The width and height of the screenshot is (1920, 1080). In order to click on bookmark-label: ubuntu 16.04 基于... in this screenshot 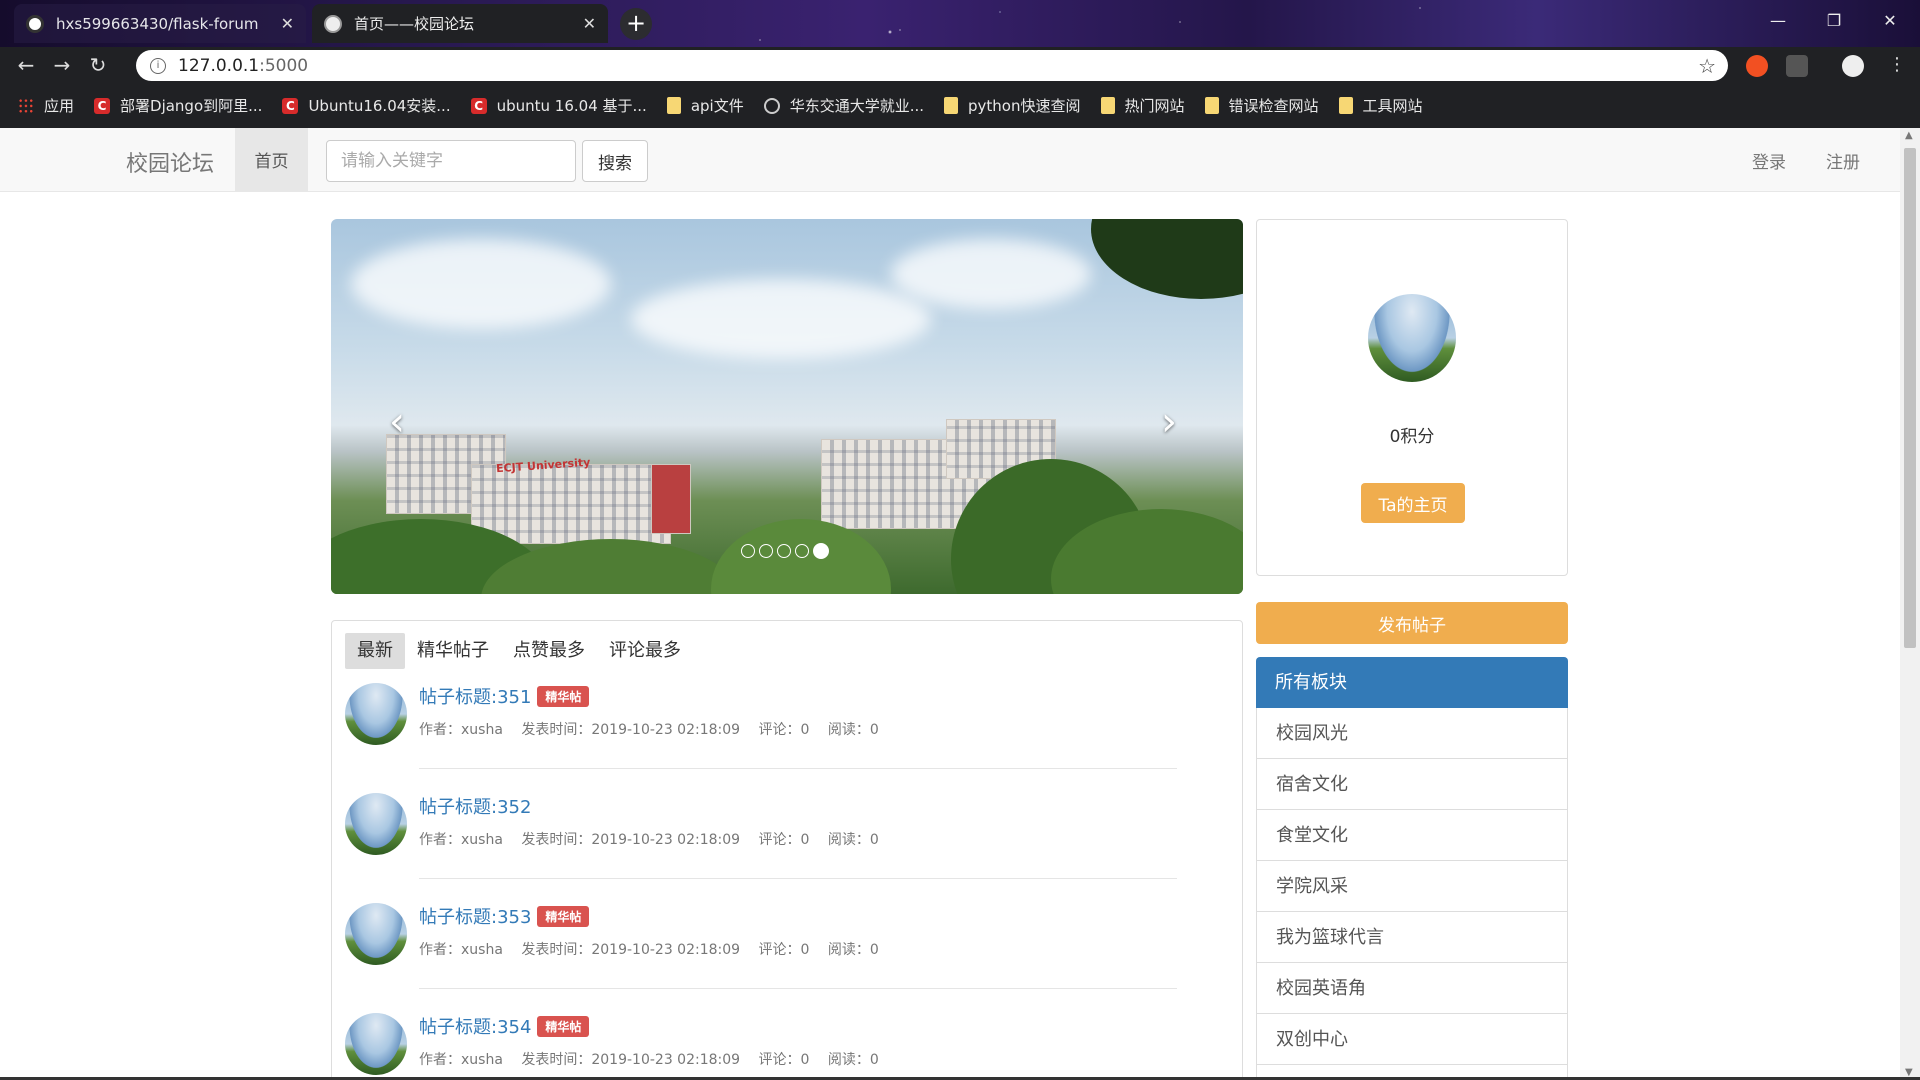, I will do `click(571, 106)`.